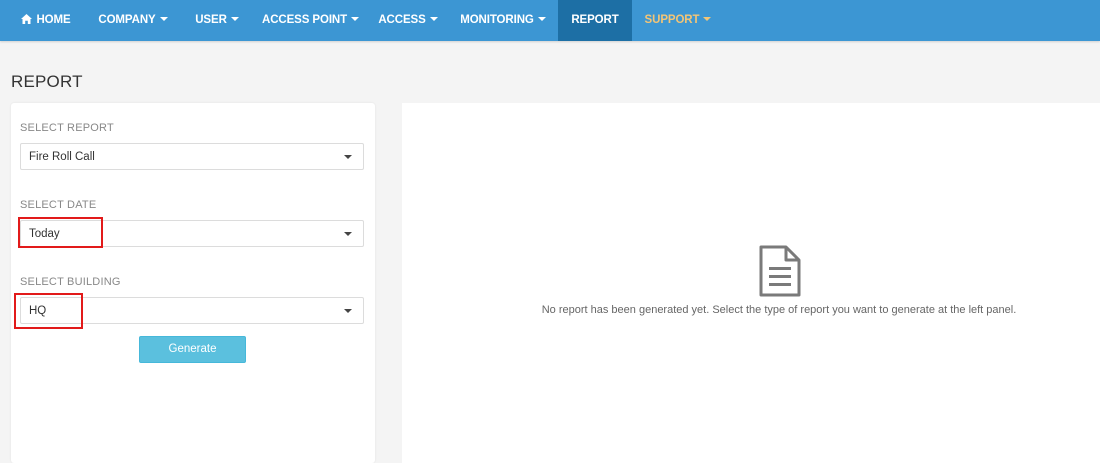 The image size is (1100, 463). Describe the element at coordinates (402, 20) in the screenshot. I see `nav-access-label: ACCESS` at that location.